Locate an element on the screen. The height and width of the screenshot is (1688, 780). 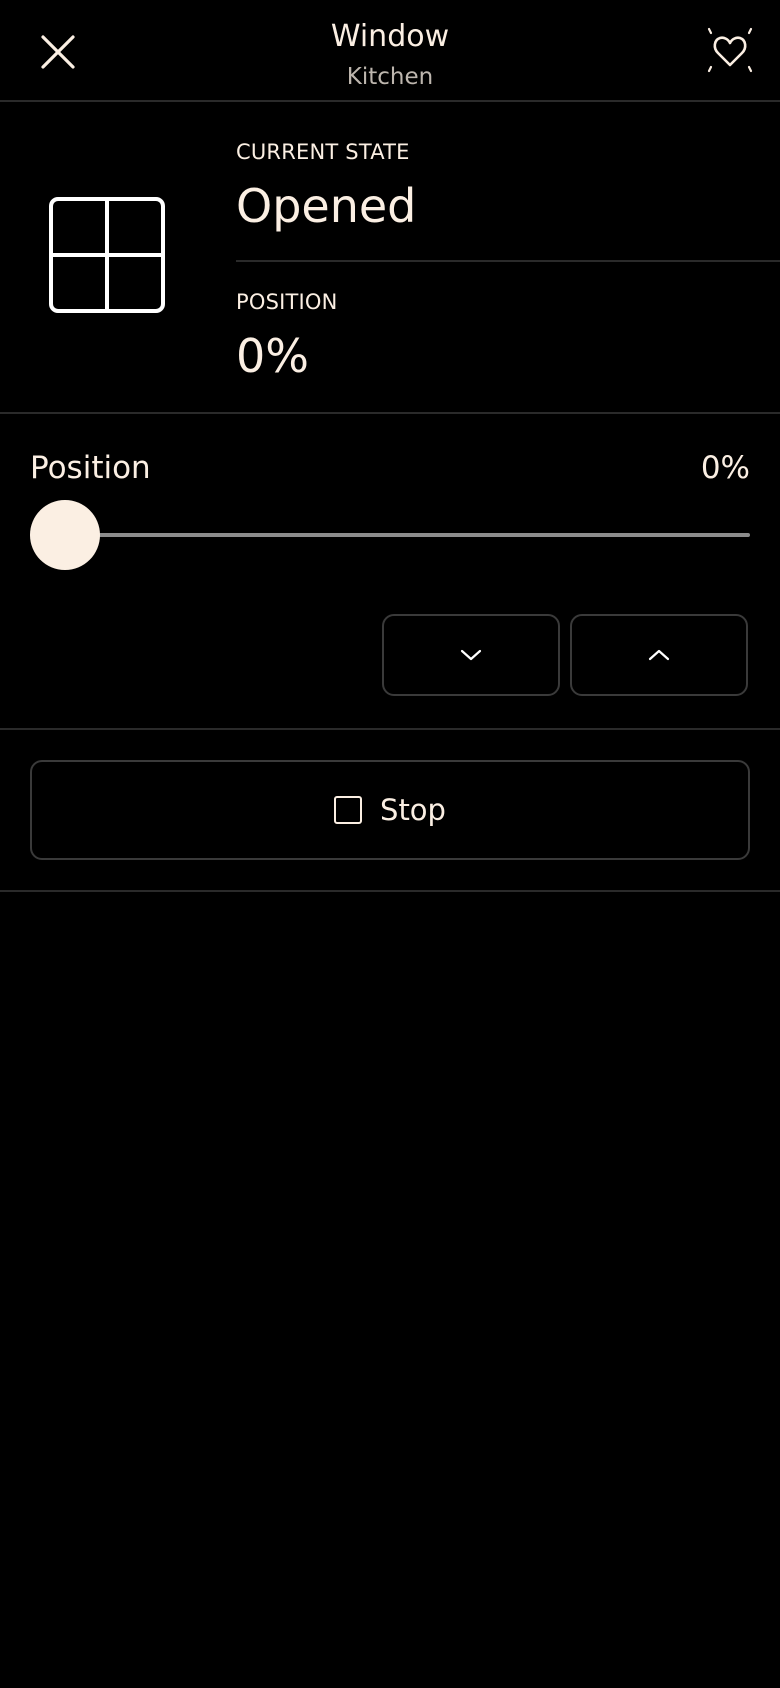
current-state-block: CURRENT STATE Opened is located at coordinates (508, 182).